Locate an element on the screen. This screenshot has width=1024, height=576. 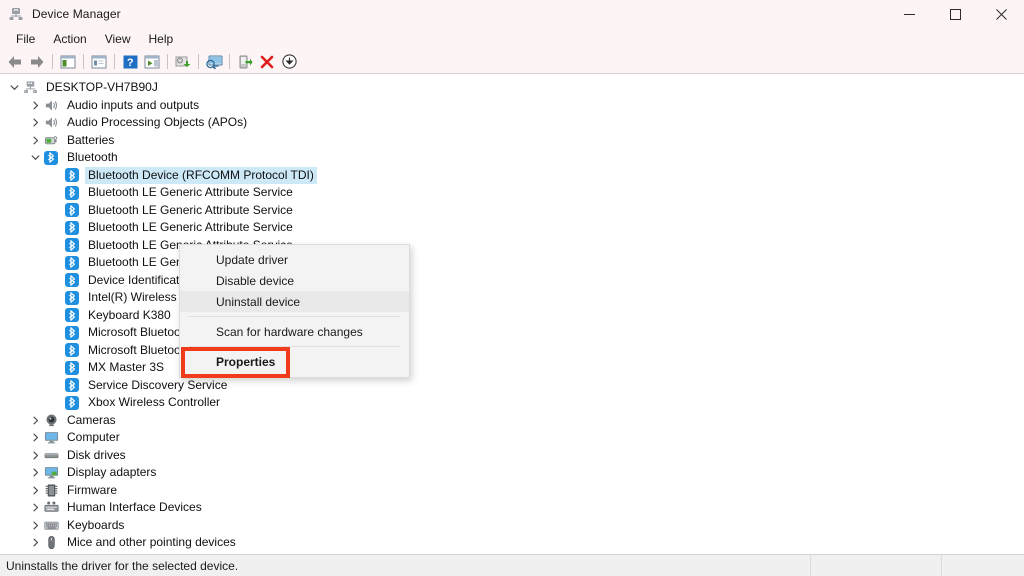
context-menu-item-uninstall-device: Uninstall device is located at coordinates (294, 301).